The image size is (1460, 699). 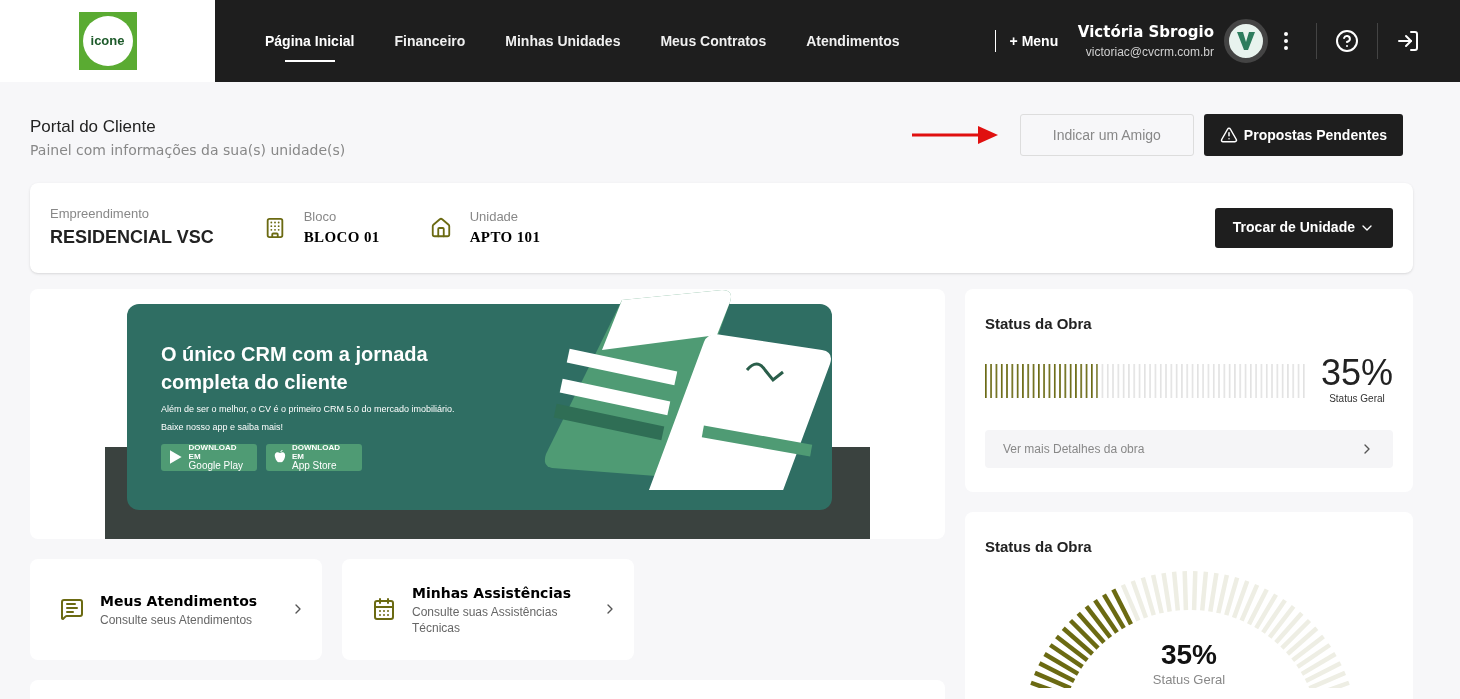 What do you see at coordinates (93, 127) in the screenshot?
I see `page-title: Portal do Cliente` at bounding box center [93, 127].